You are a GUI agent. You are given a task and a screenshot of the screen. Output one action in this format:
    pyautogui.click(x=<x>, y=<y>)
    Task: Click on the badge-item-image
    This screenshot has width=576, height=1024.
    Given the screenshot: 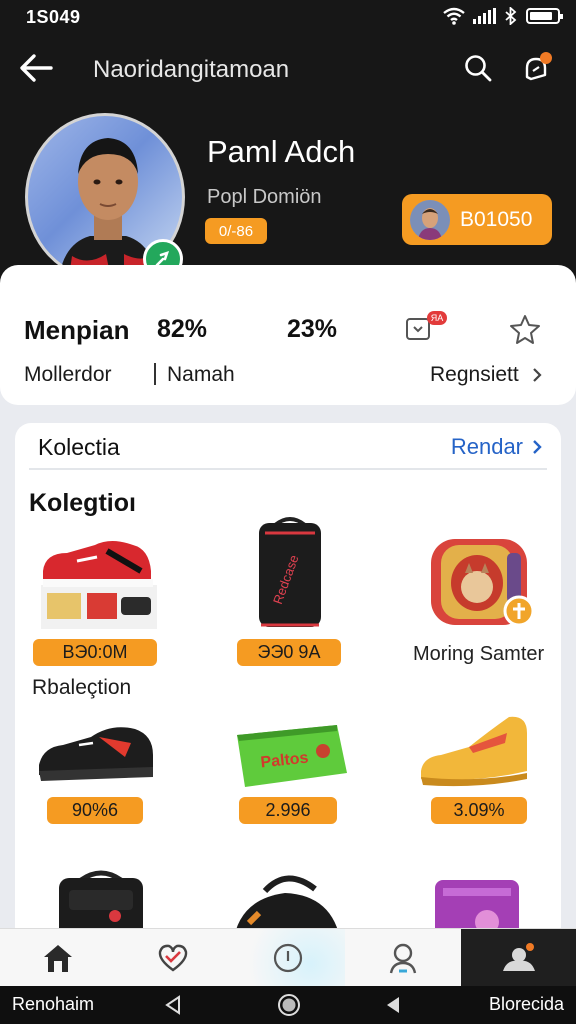 What is the action you would take?
    pyautogui.click(x=483, y=583)
    